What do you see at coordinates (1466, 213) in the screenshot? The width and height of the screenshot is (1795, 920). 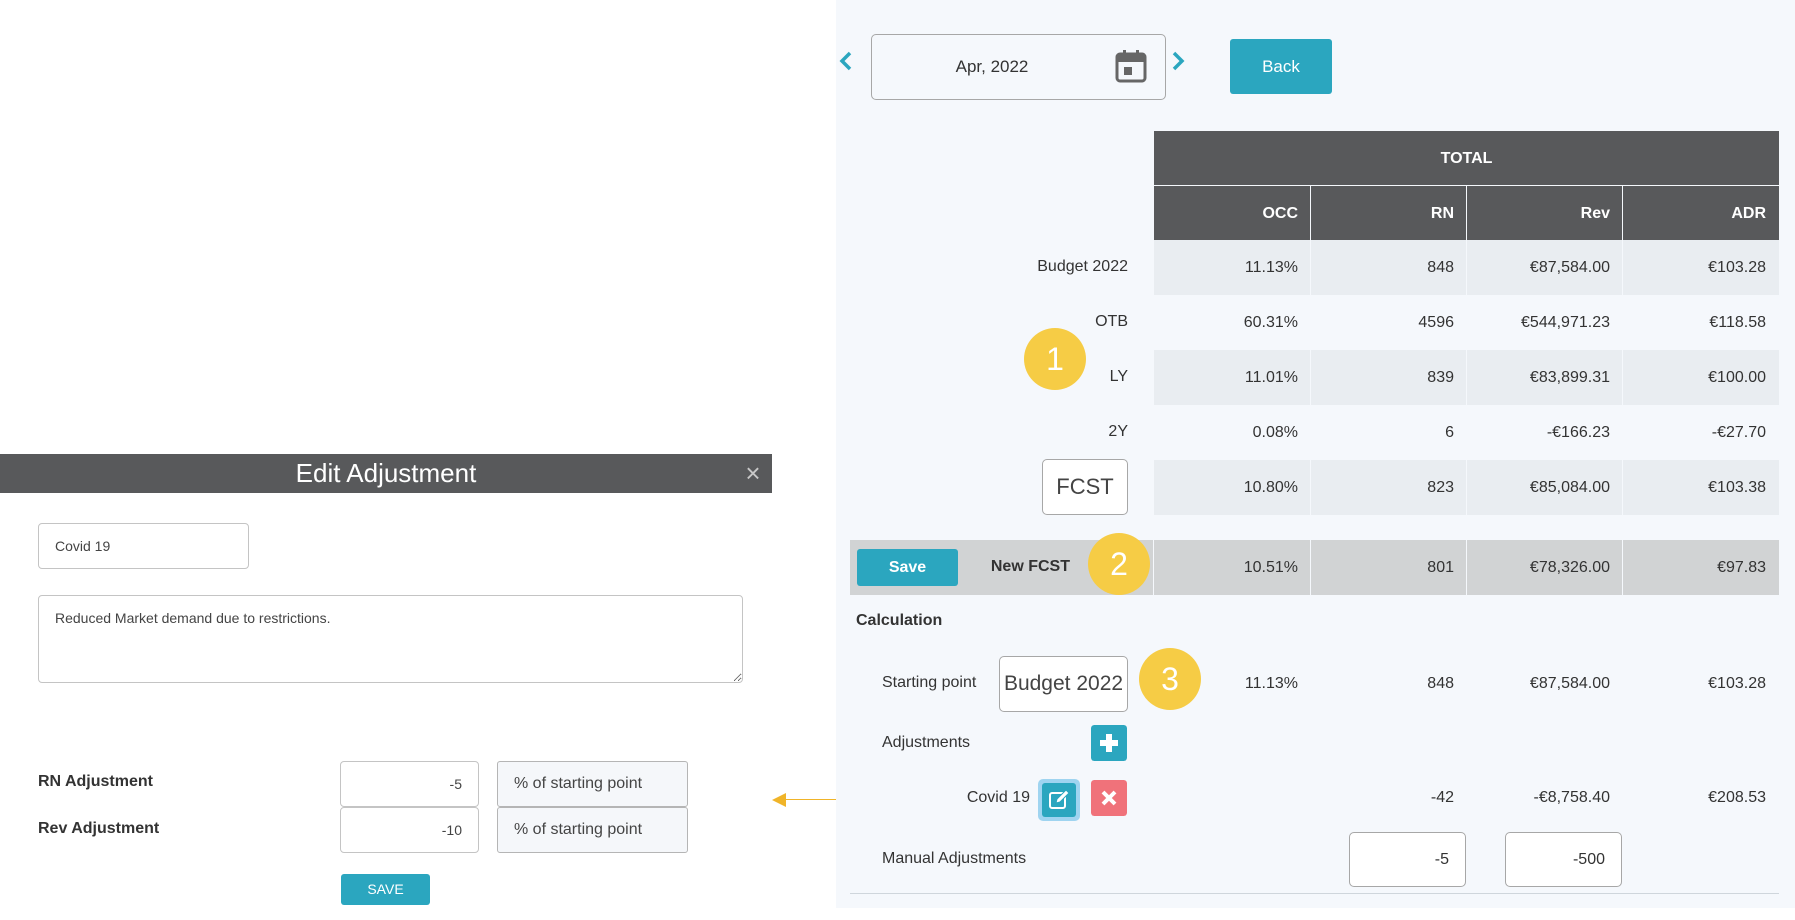 I see `table-column-header: OCC RN Rev ADR` at bounding box center [1466, 213].